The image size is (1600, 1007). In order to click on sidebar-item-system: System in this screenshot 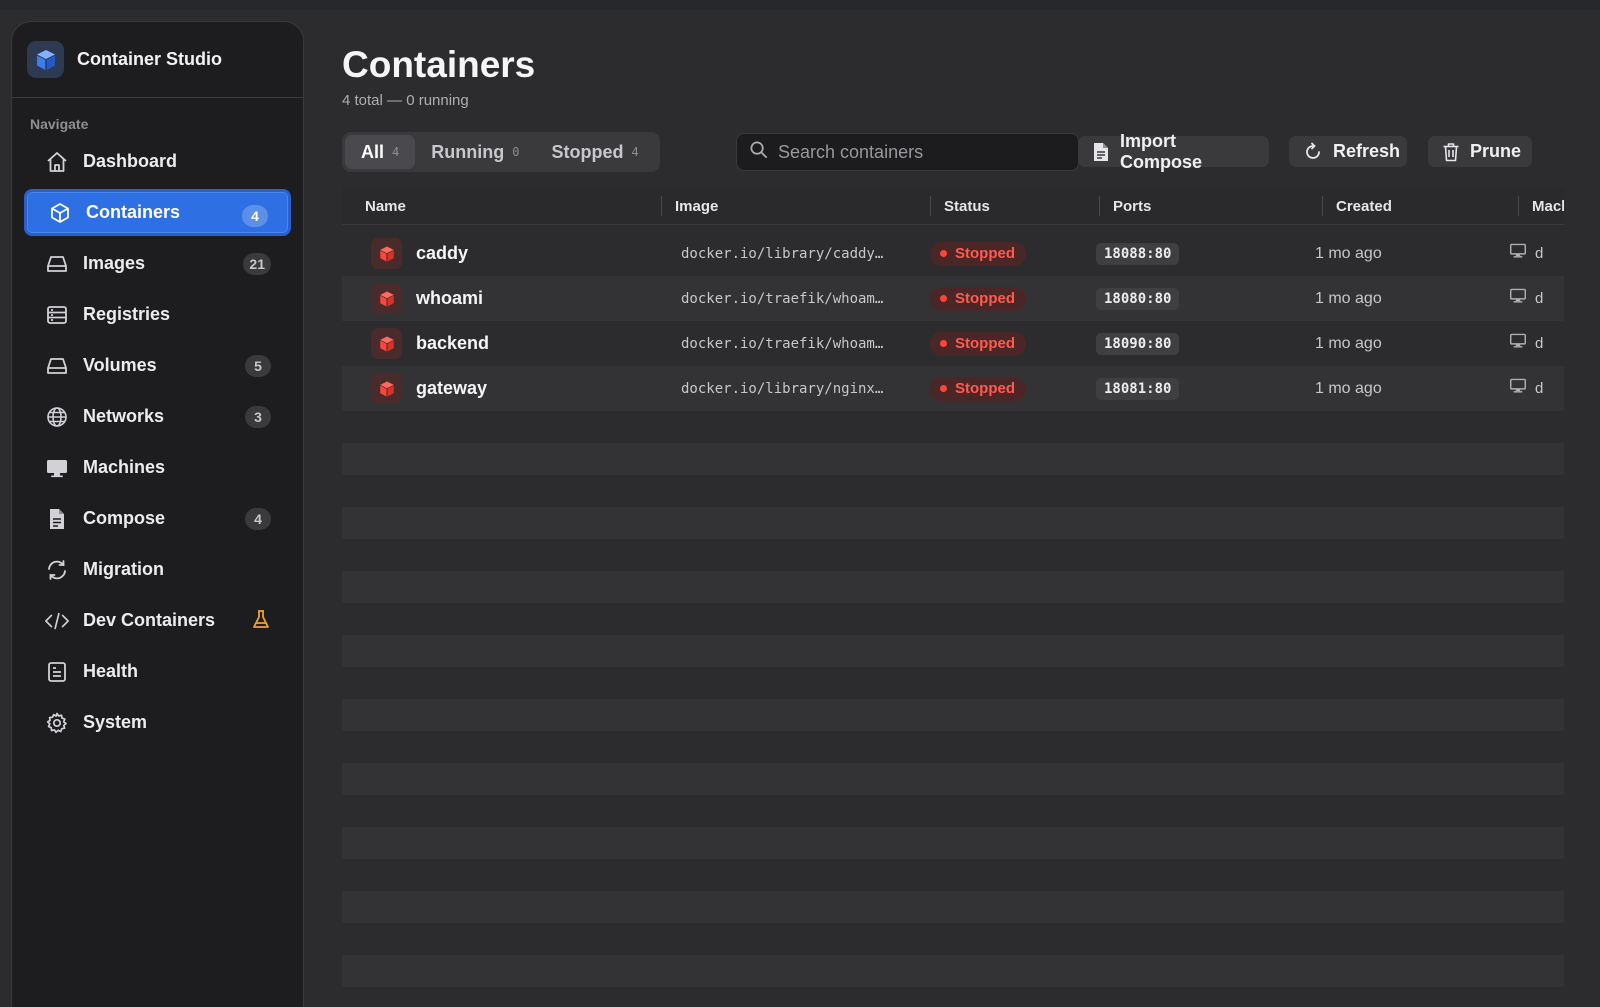, I will do `click(157, 722)`.